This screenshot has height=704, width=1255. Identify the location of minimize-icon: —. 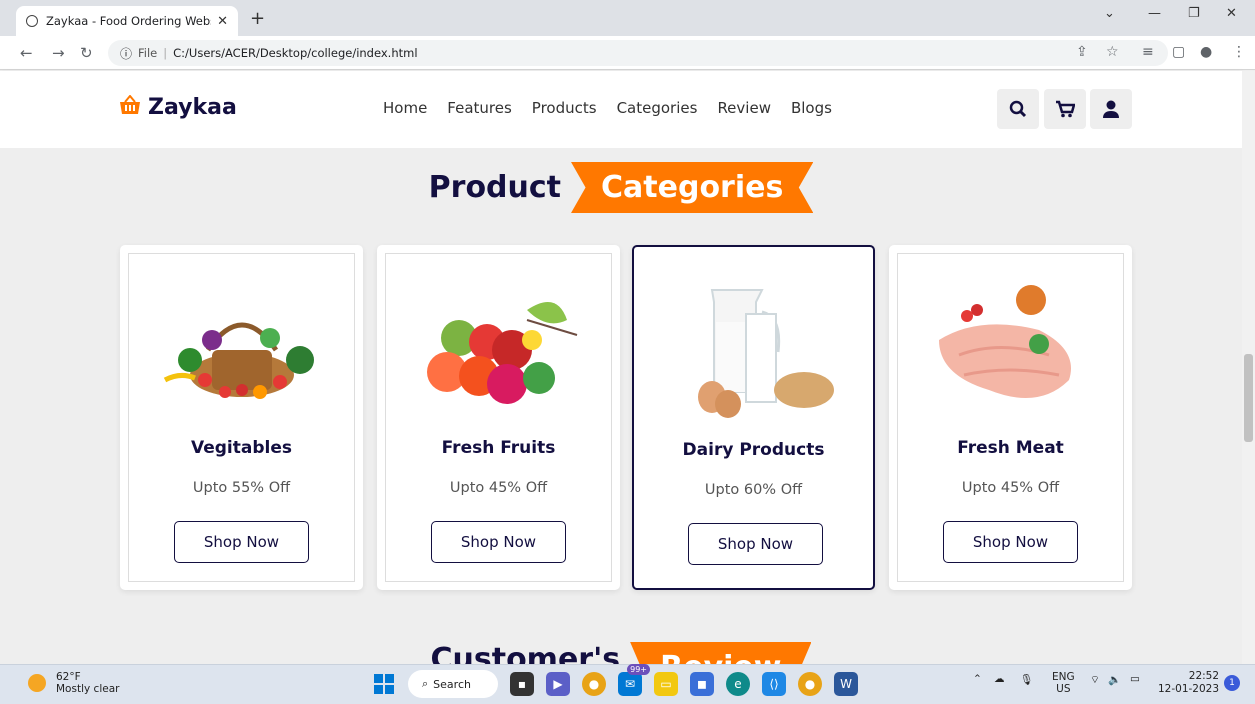
(1154, 13).